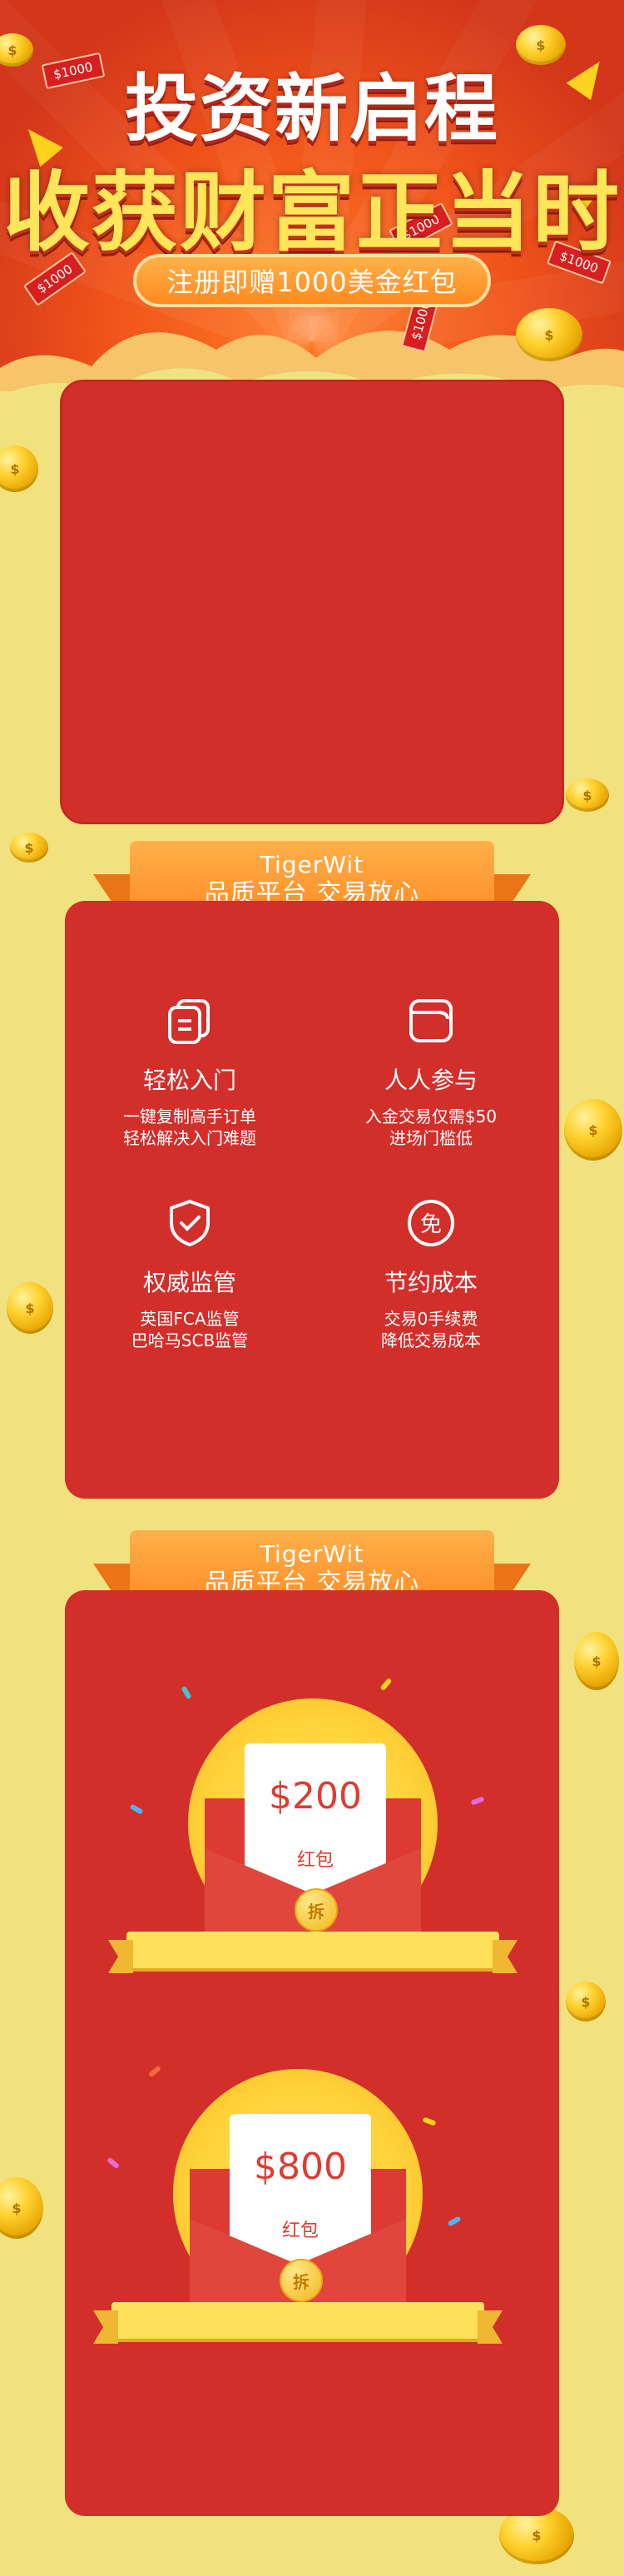 Image resolution: width=624 pixels, height=2576 pixels. Describe the element at coordinates (189, 1020) in the screenshot. I see `copy-icon` at that location.